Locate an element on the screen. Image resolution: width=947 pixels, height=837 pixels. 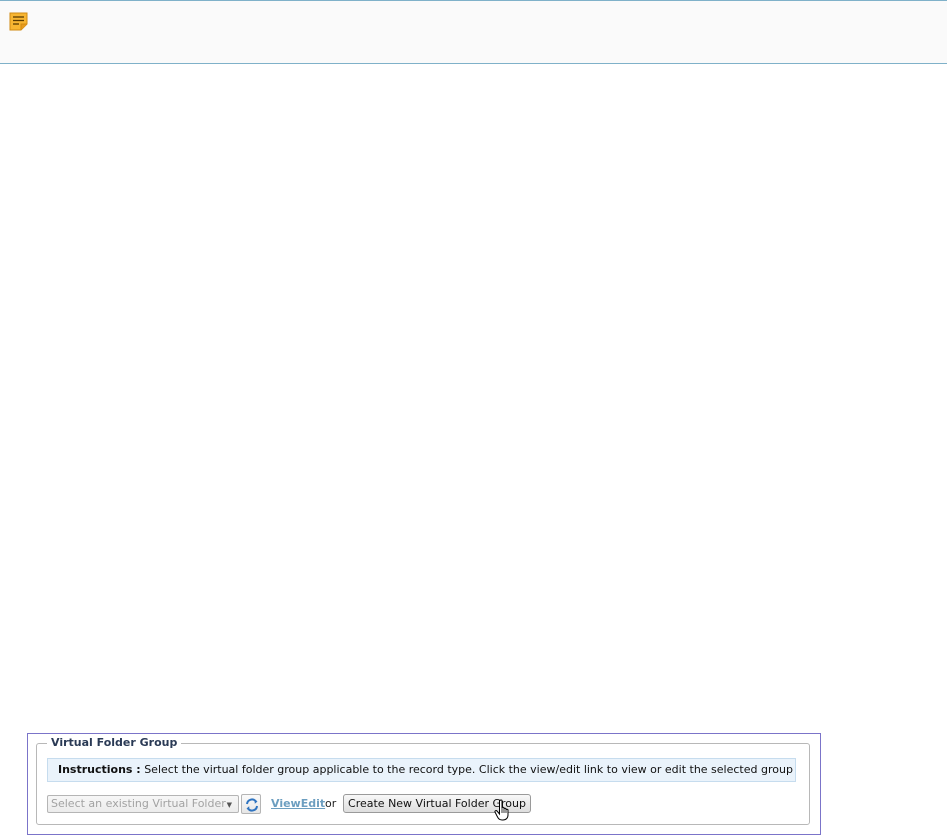
virtual-folder-select: Select an existing Virtual Folder ▼ is located at coordinates (143, 804).